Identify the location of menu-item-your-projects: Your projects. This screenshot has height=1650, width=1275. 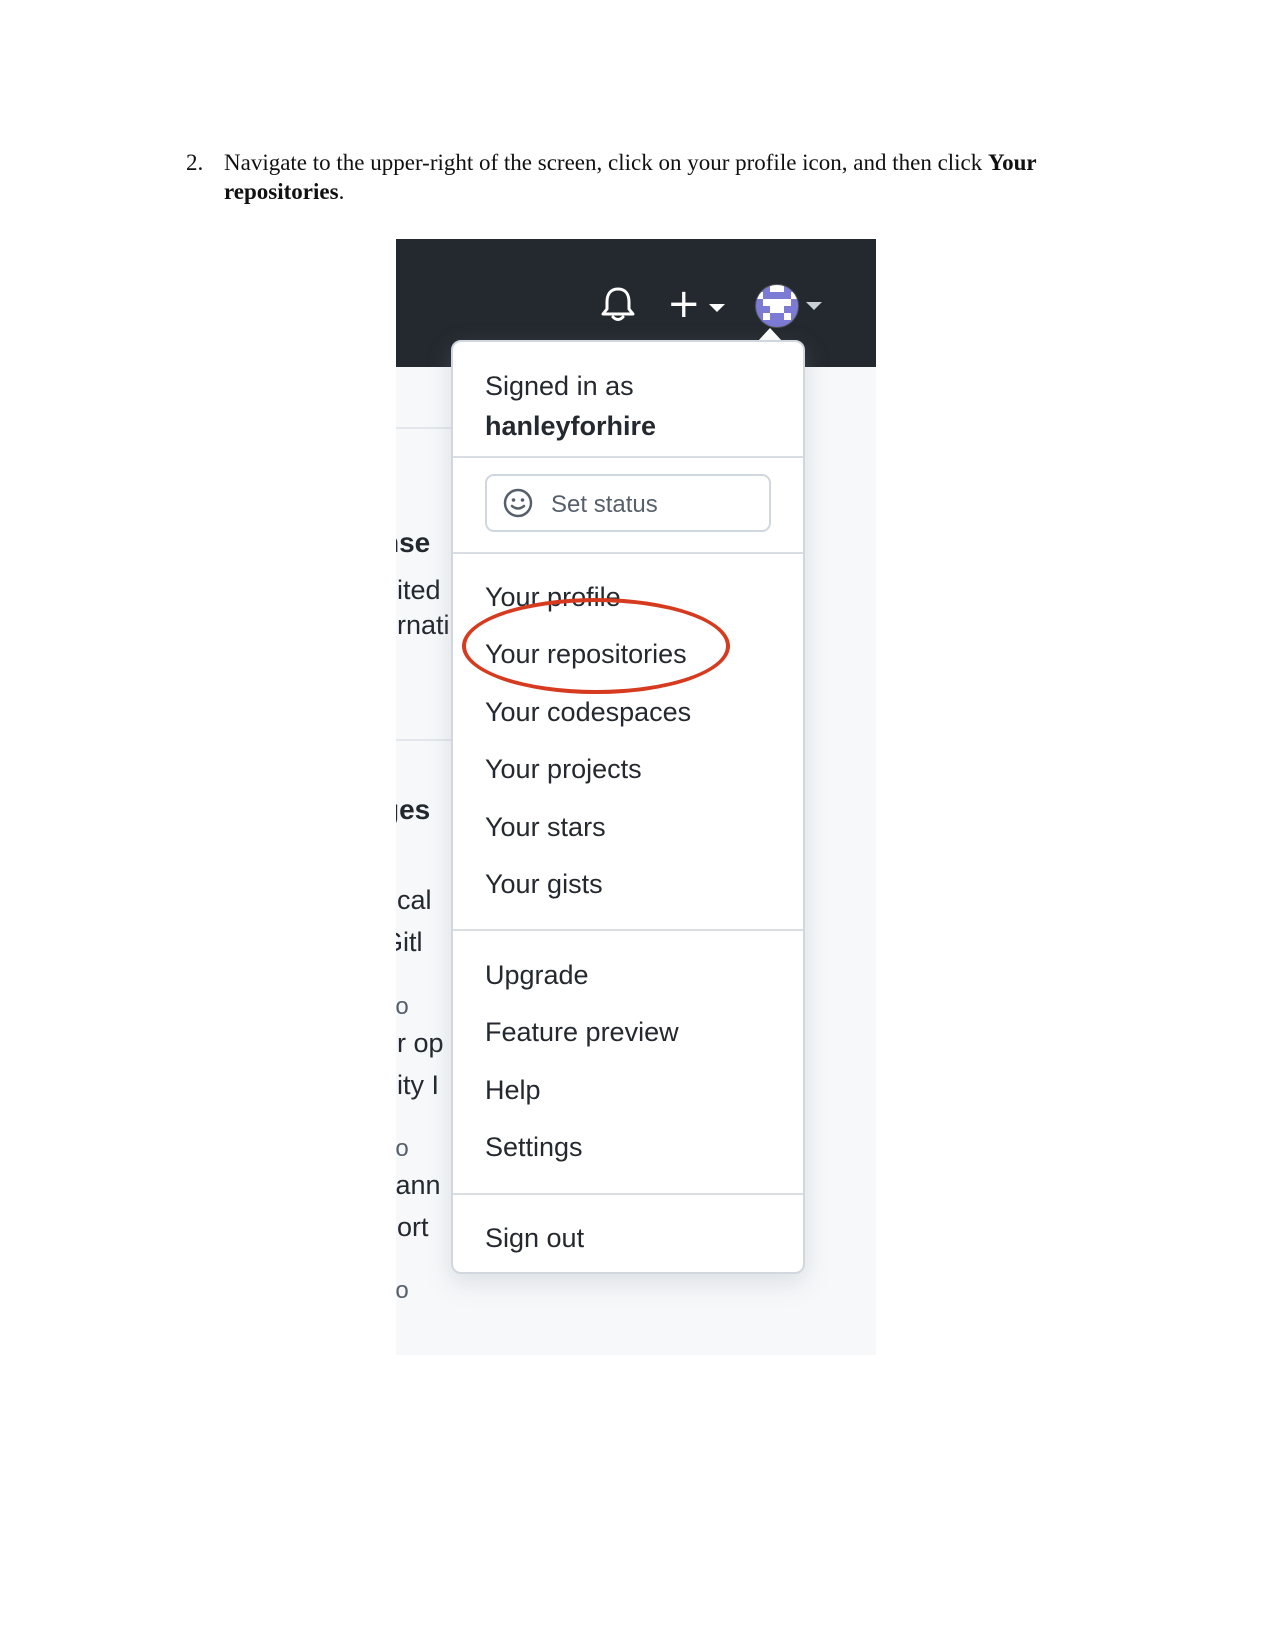
(563, 769).